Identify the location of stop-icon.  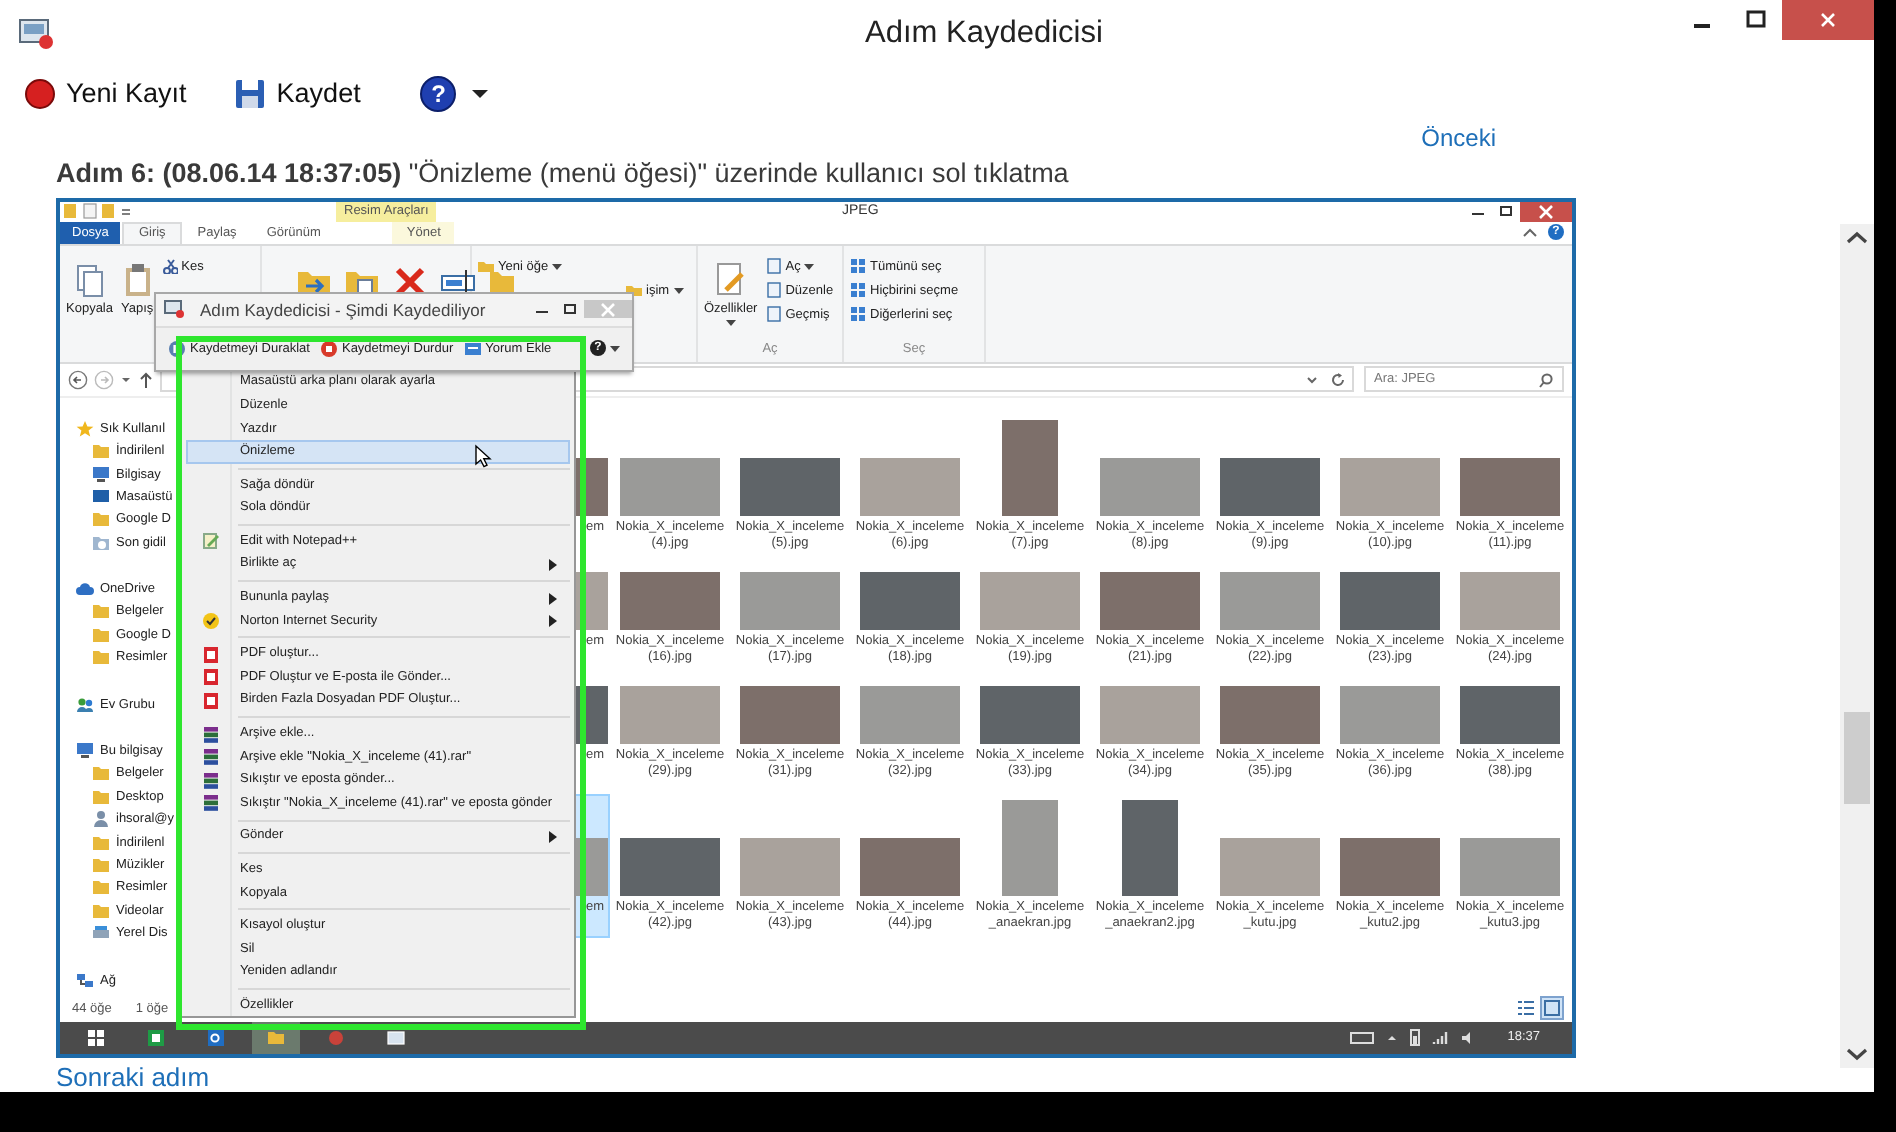
(328, 348).